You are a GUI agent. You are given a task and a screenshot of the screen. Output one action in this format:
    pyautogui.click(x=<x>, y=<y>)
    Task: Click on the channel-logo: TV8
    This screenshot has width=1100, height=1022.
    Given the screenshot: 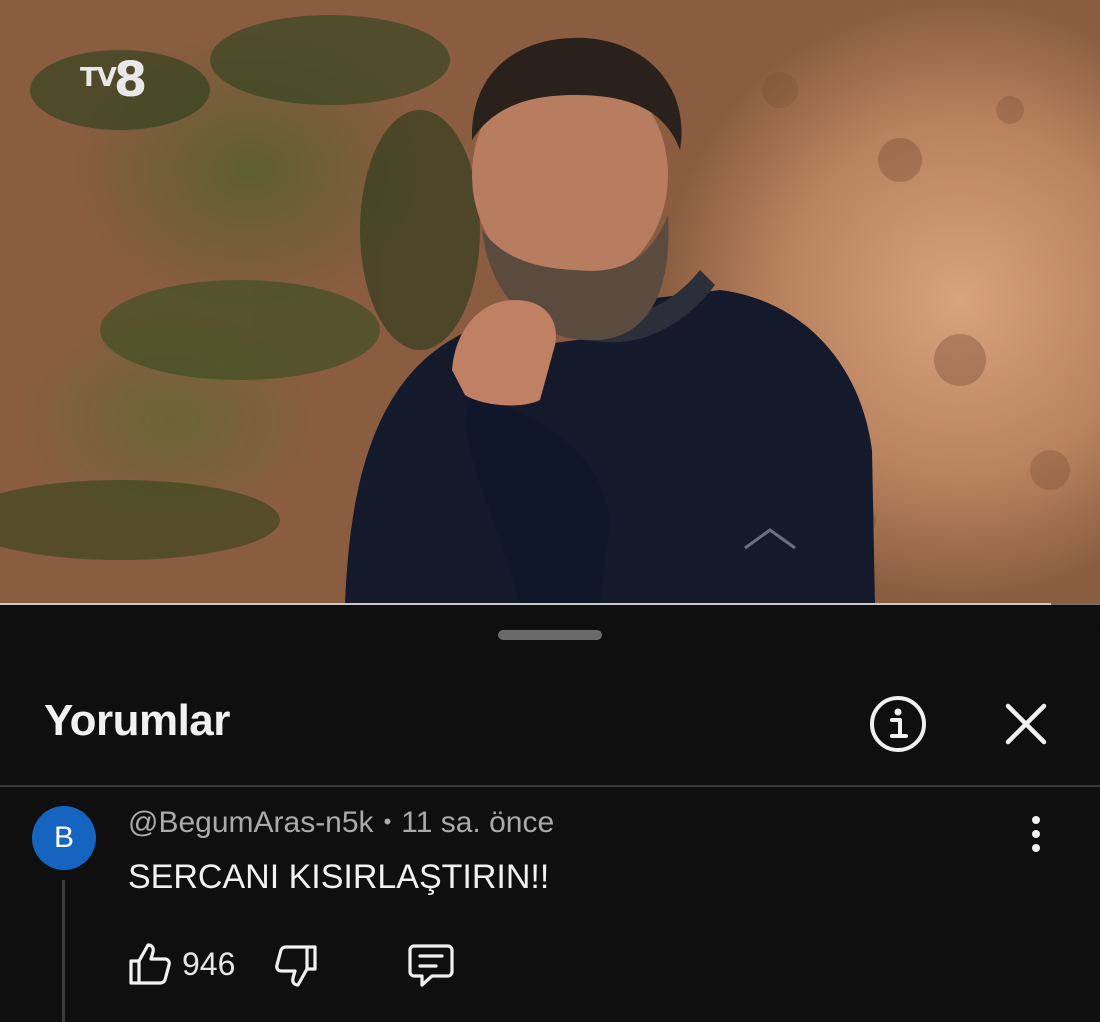 What is the action you would take?
    pyautogui.click(x=113, y=80)
    